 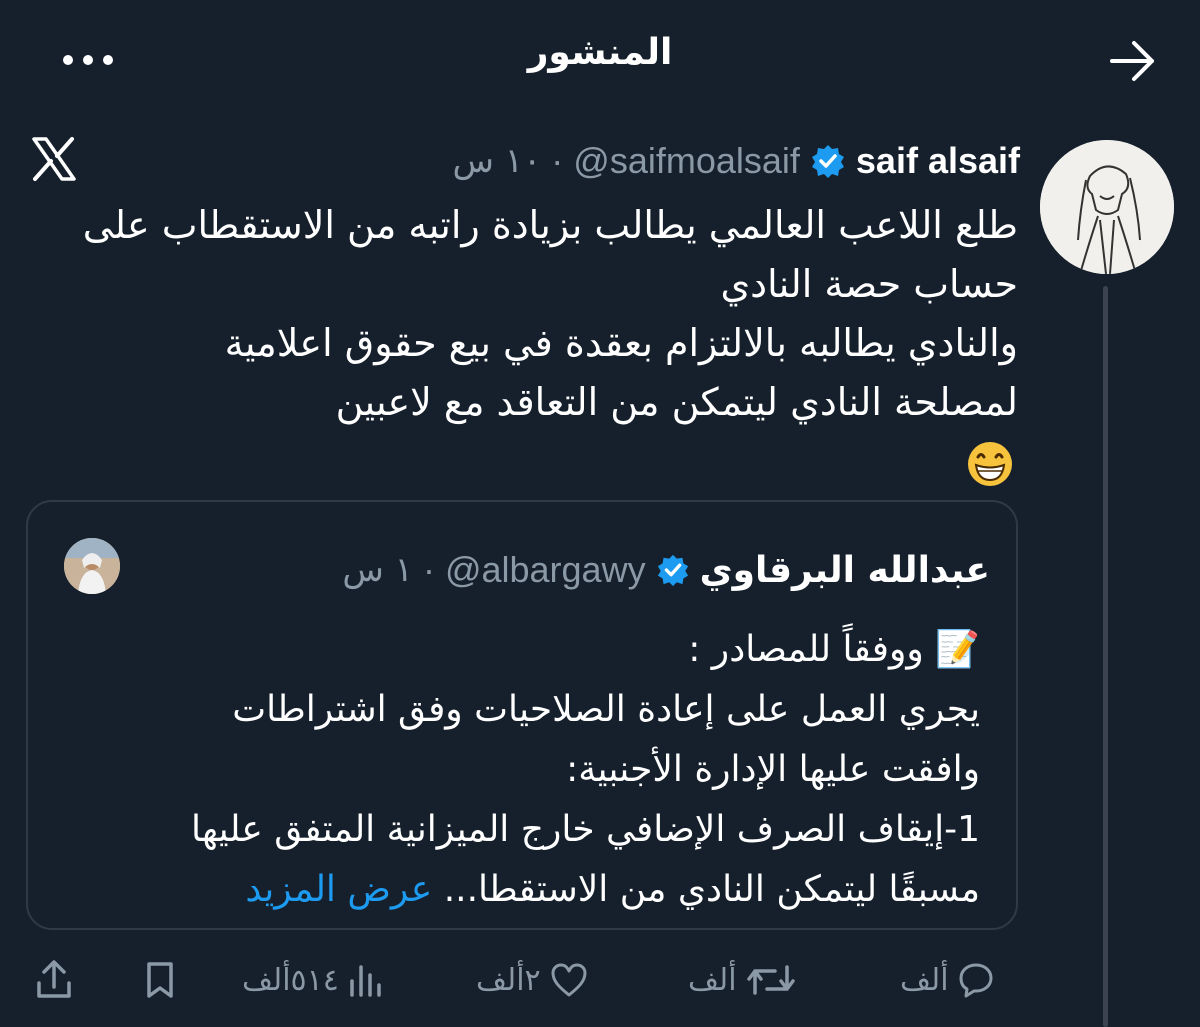 I want to click on post-text-line: حساب حصة النادي, so click(x=869, y=284).